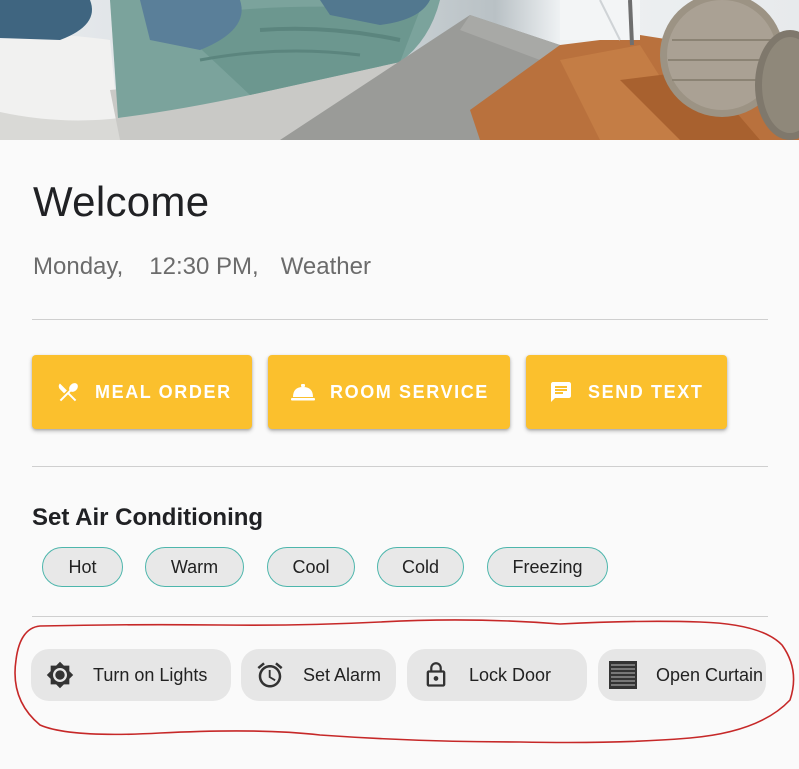 The width and height of the screenshot is (799, 769). I want to click on ac-chip-cool: Cool, so click(311, 567).